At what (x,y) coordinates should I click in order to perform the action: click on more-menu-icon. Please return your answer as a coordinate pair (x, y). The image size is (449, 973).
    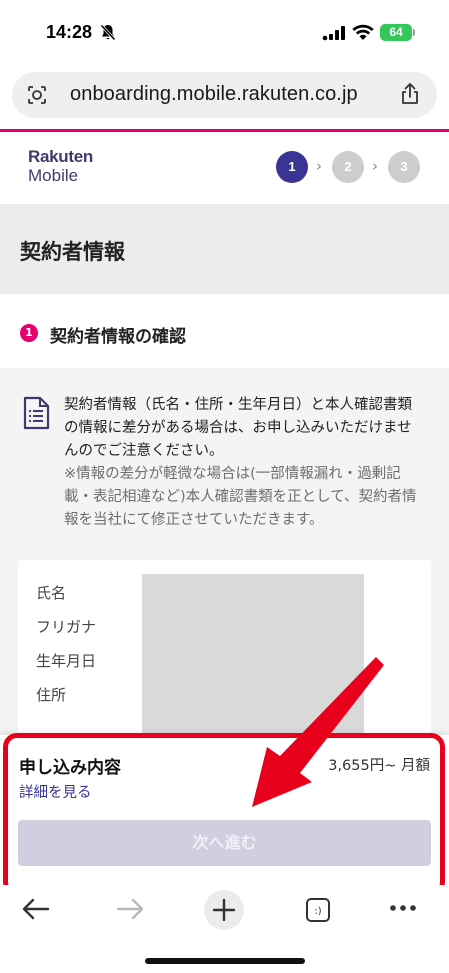
    Looking at the image, I should click on (403, 908).